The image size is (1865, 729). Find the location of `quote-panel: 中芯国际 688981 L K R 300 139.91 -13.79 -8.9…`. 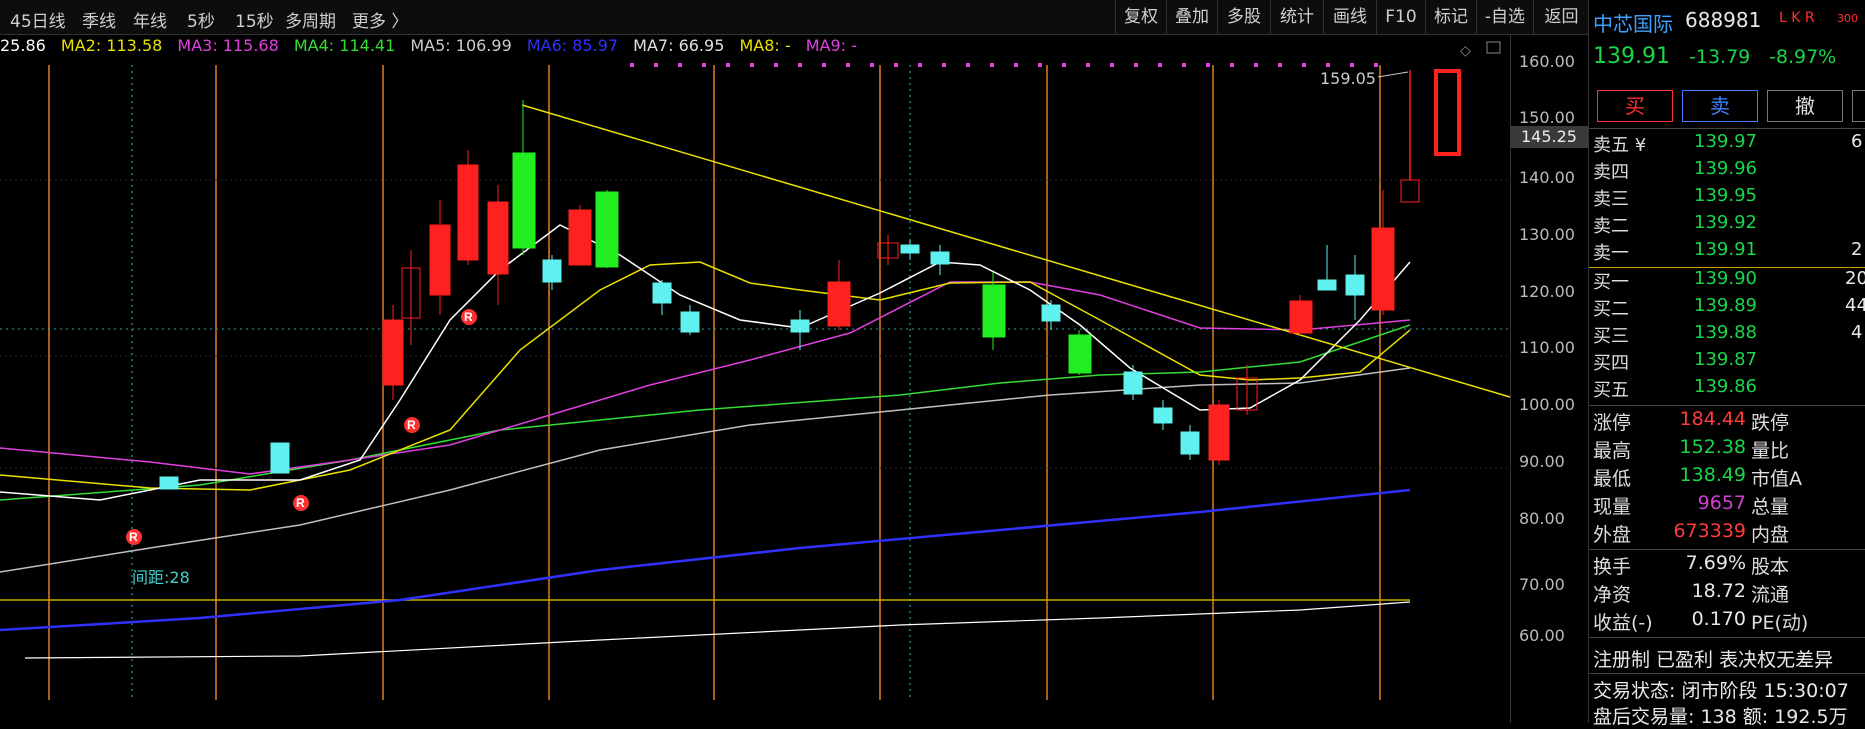

quote-panel: 中芯国际 688981 L K R 300 139.91 -13.79 -8.9… is located at coordinates (1726, 364).